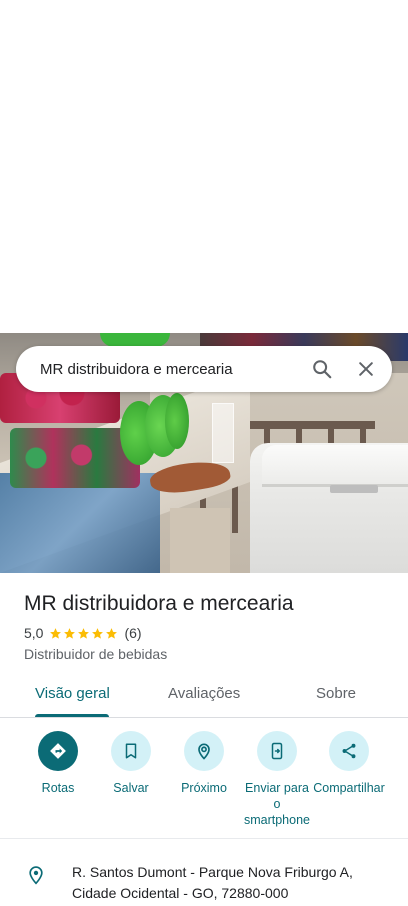 This screenshot has height=906, width=408. I want to click on search-query: MR distribuidora e mercearia, so click(172, 369).